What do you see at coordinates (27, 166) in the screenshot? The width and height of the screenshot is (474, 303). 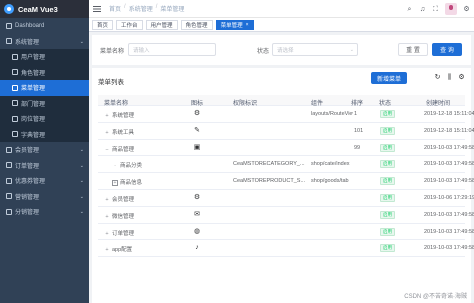 I see `sidebar-item-label: 订单管理` at bounding box center [27, 166].